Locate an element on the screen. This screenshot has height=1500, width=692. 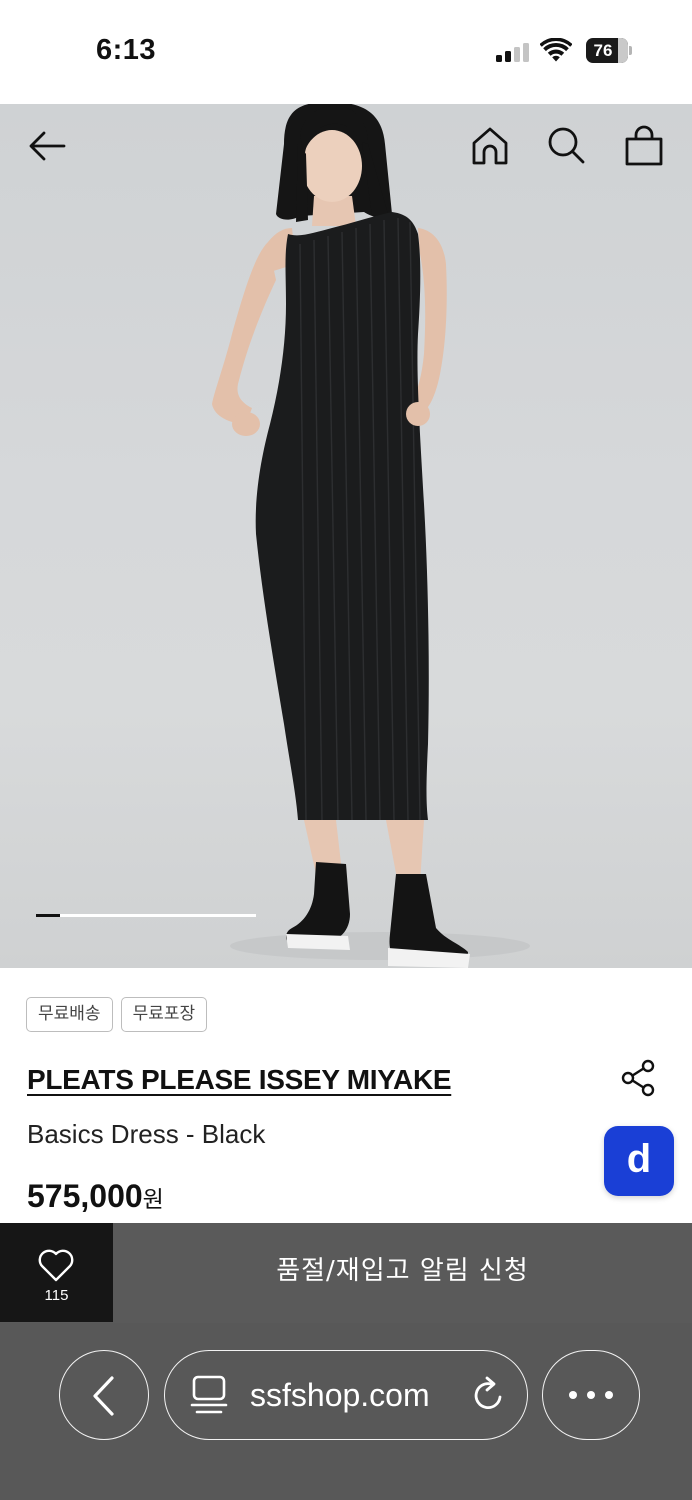
url-text: ssfshop.com is located at coordinates (340, 1395).